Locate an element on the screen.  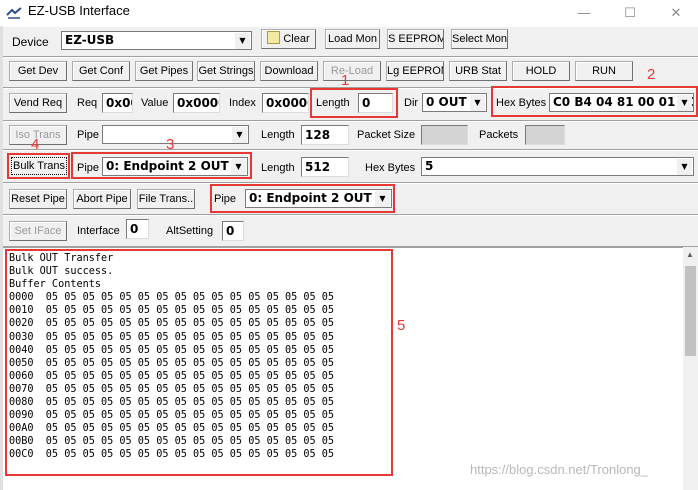
load-mon-button: Load Mon is located at coordinates (352, 39).